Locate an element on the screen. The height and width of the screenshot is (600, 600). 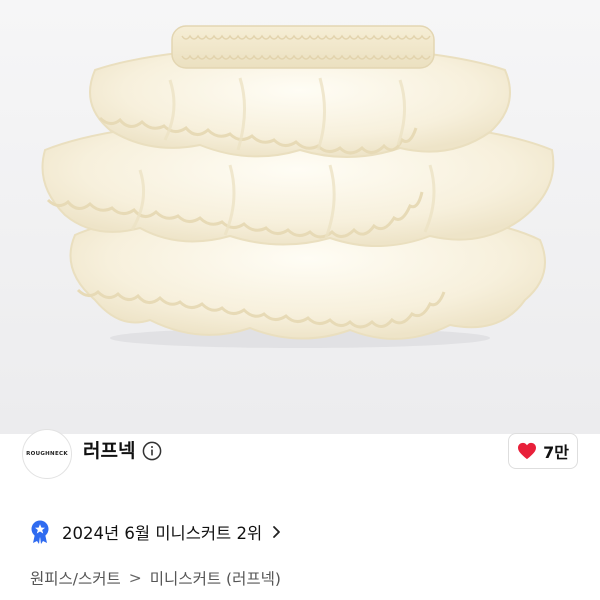
breadcrumb-category: 원피스/스커트 is located at coordinates (75, 578).